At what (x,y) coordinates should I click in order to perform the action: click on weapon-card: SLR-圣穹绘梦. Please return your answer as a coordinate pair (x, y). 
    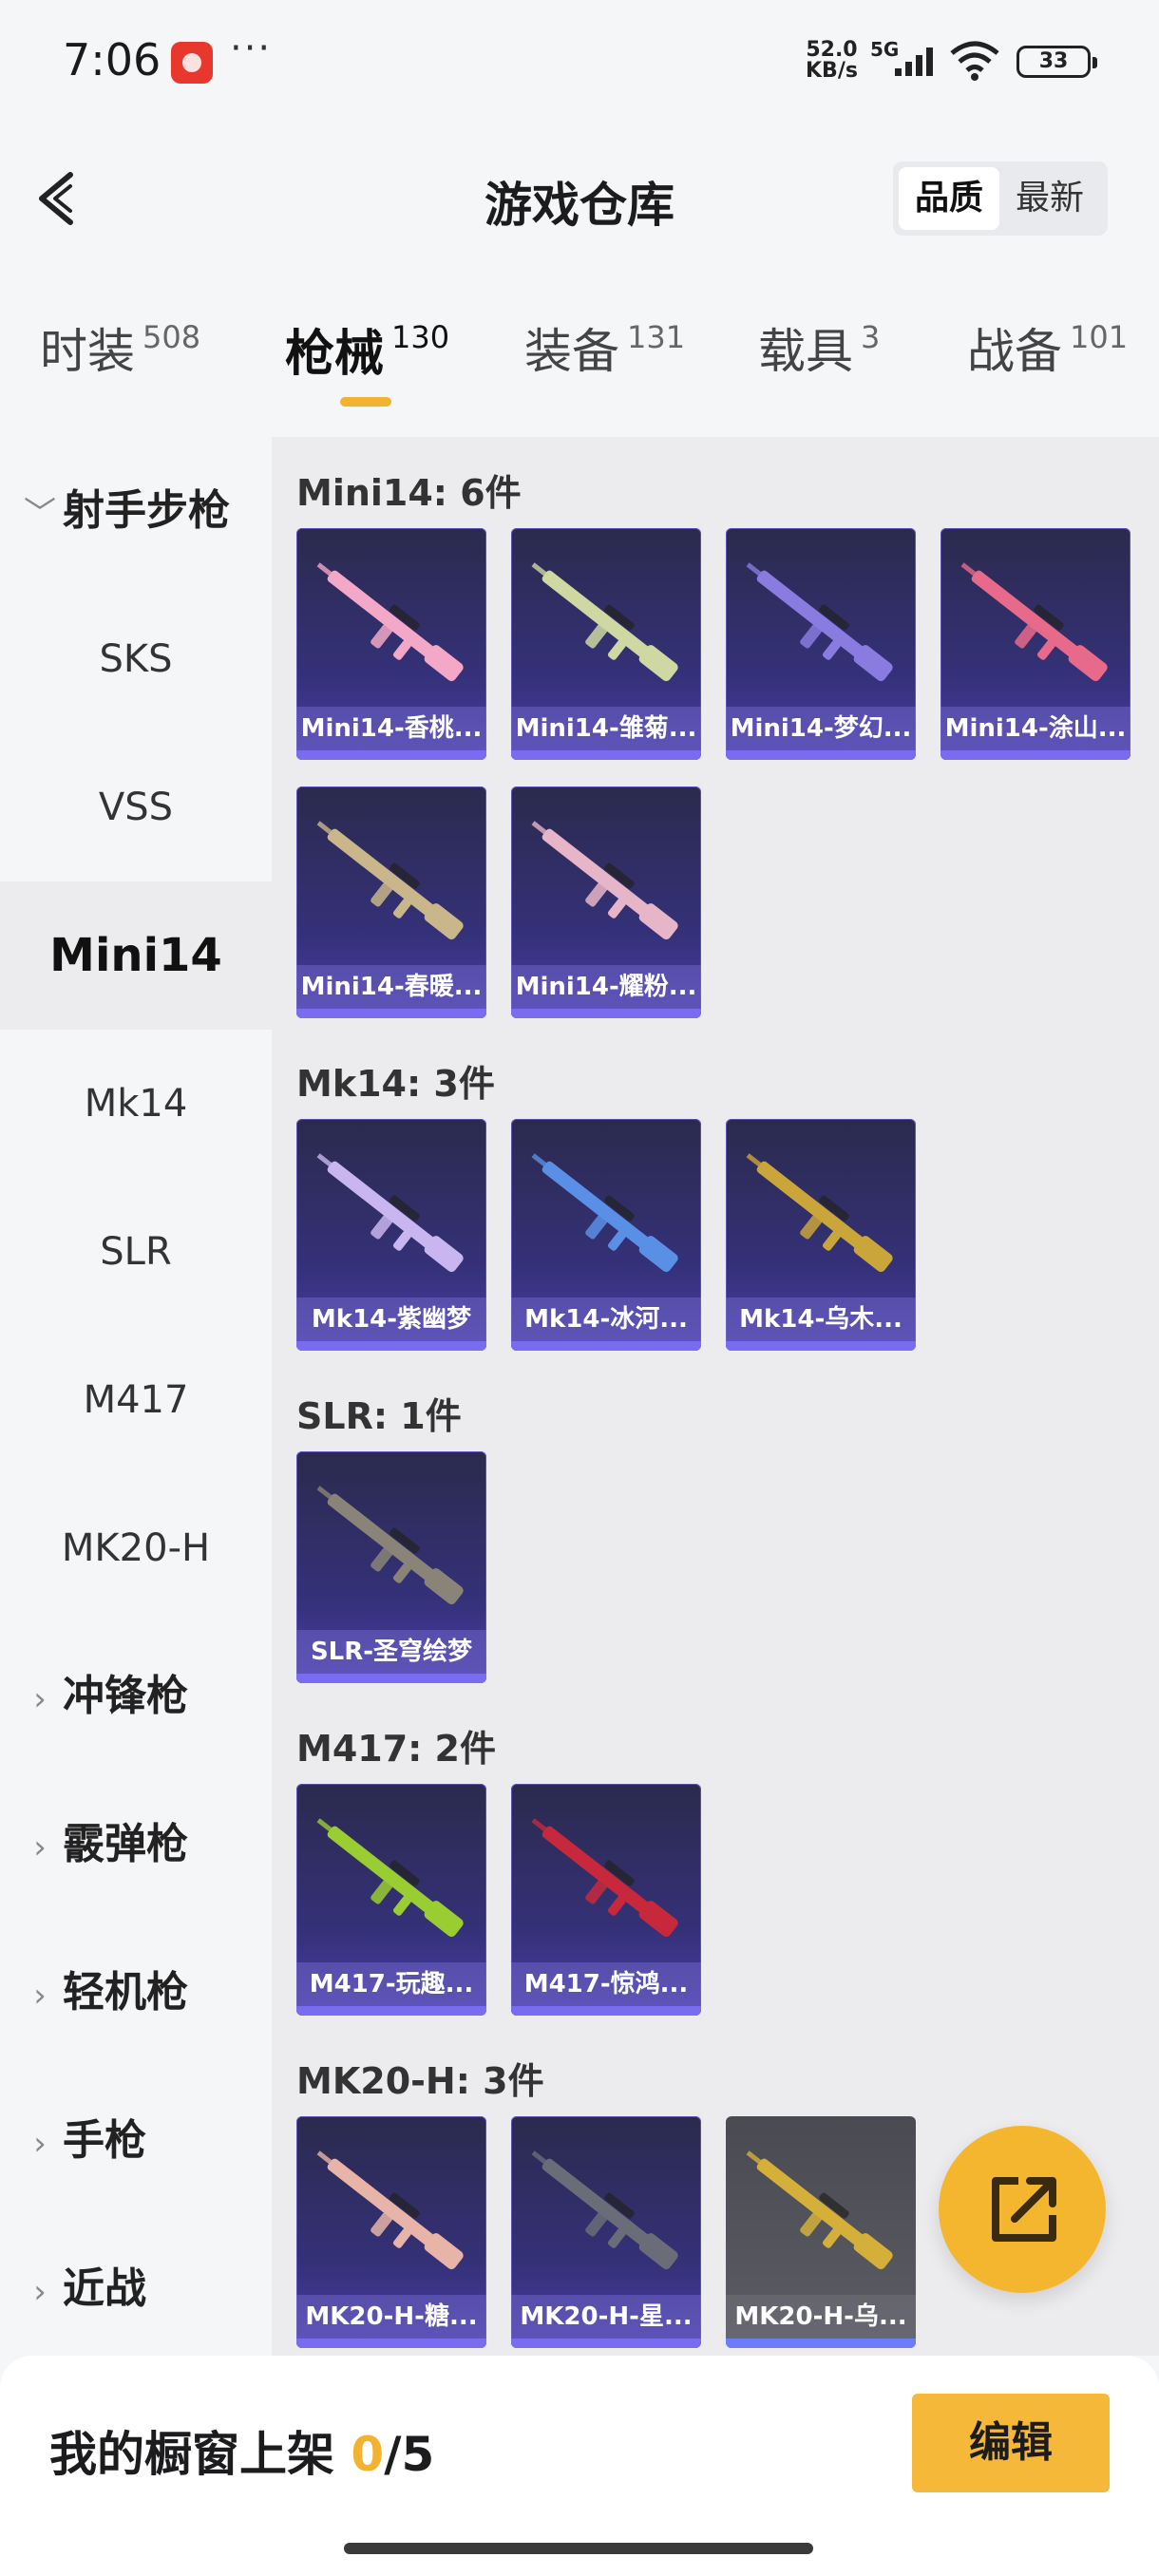
    Looking at the image, I should click on (391, 1567).